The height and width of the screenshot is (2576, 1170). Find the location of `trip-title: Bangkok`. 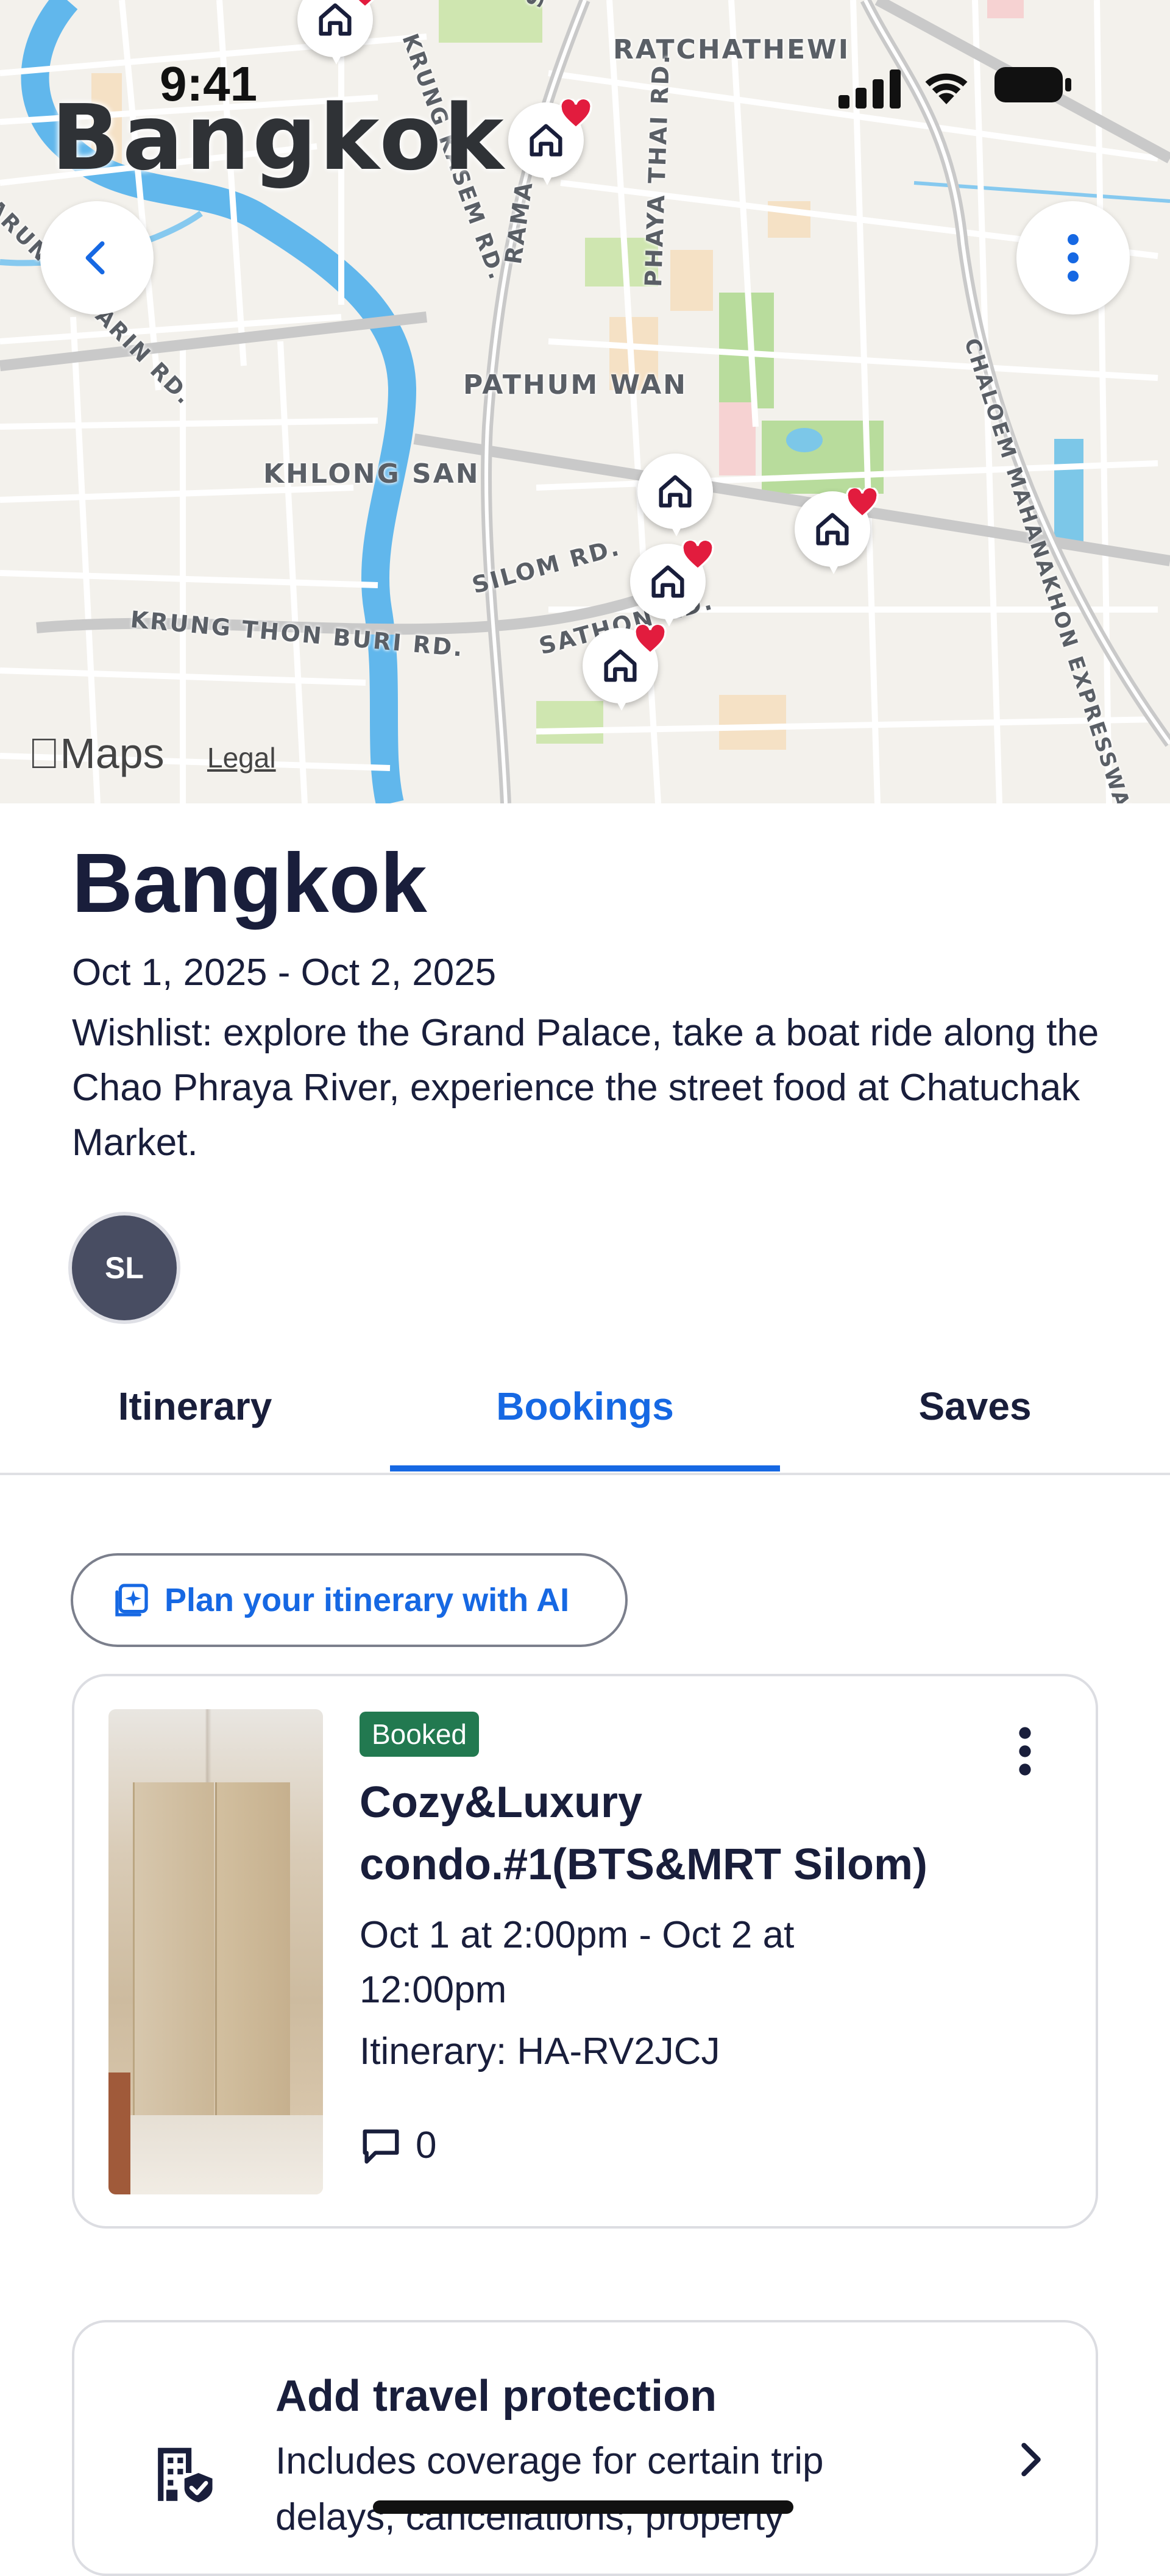

trip-title: Bangkok is located at coordinates (249, 883).